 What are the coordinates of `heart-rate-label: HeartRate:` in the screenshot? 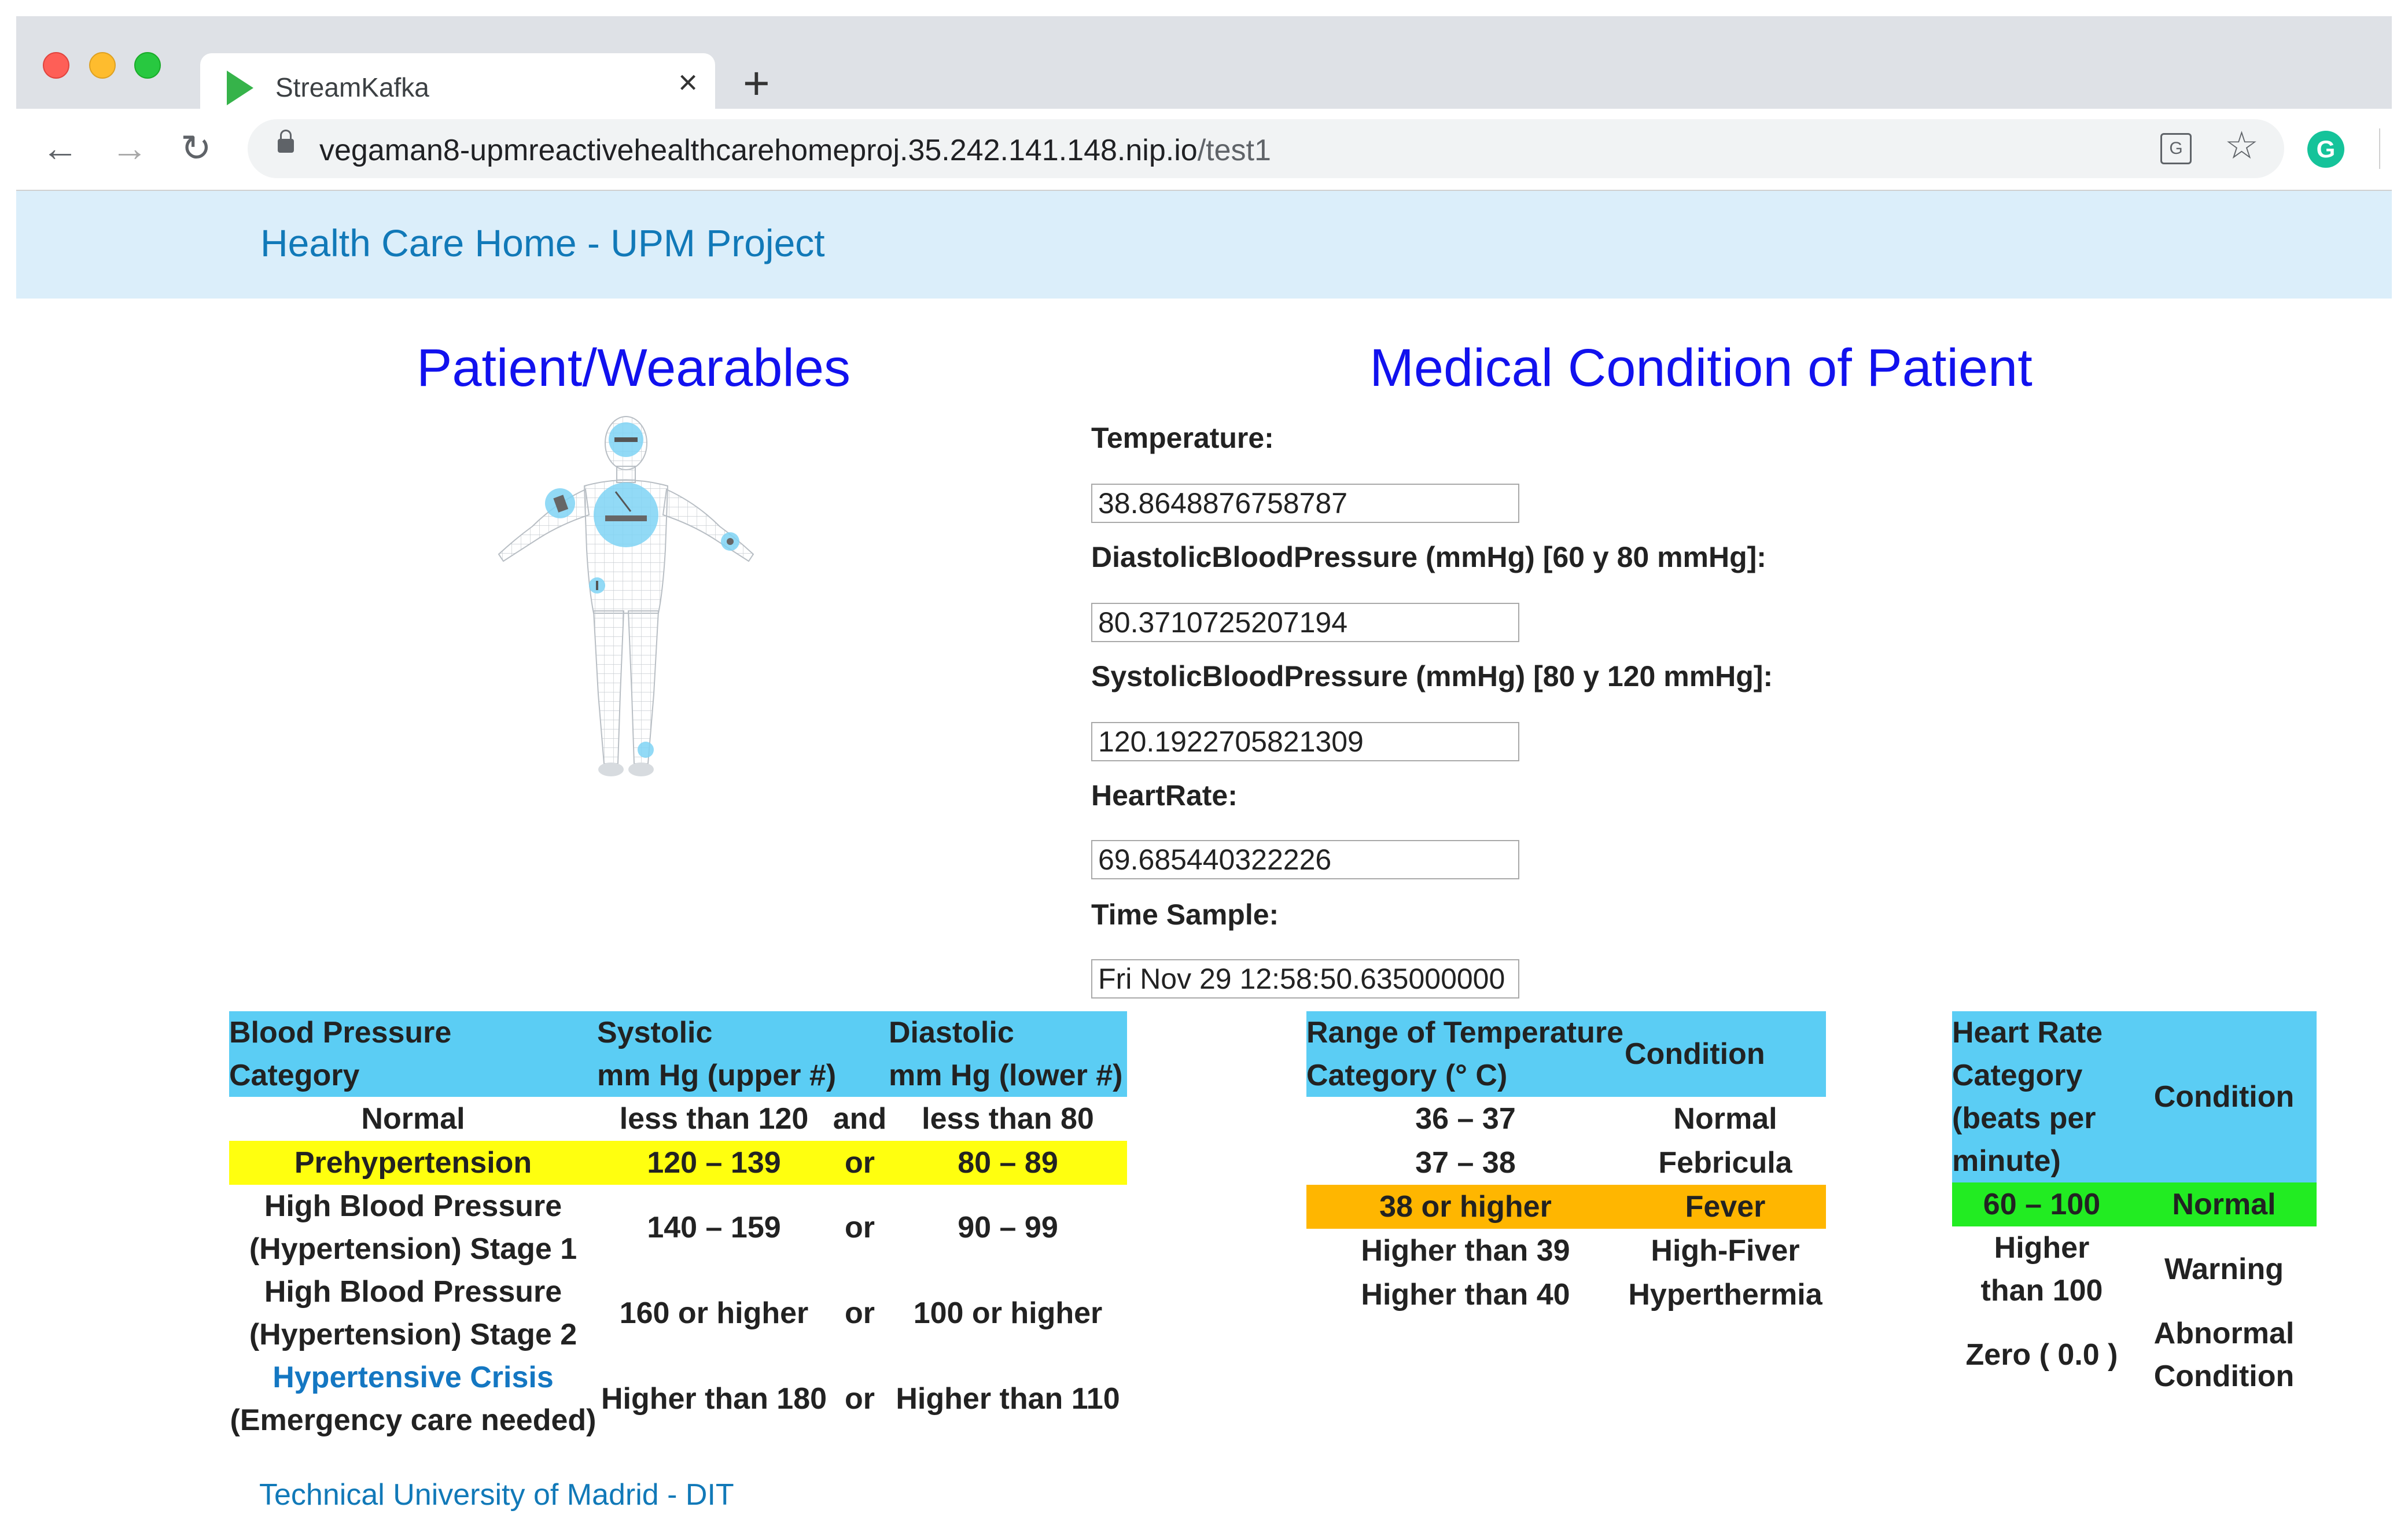 It's located at (1164, 795).